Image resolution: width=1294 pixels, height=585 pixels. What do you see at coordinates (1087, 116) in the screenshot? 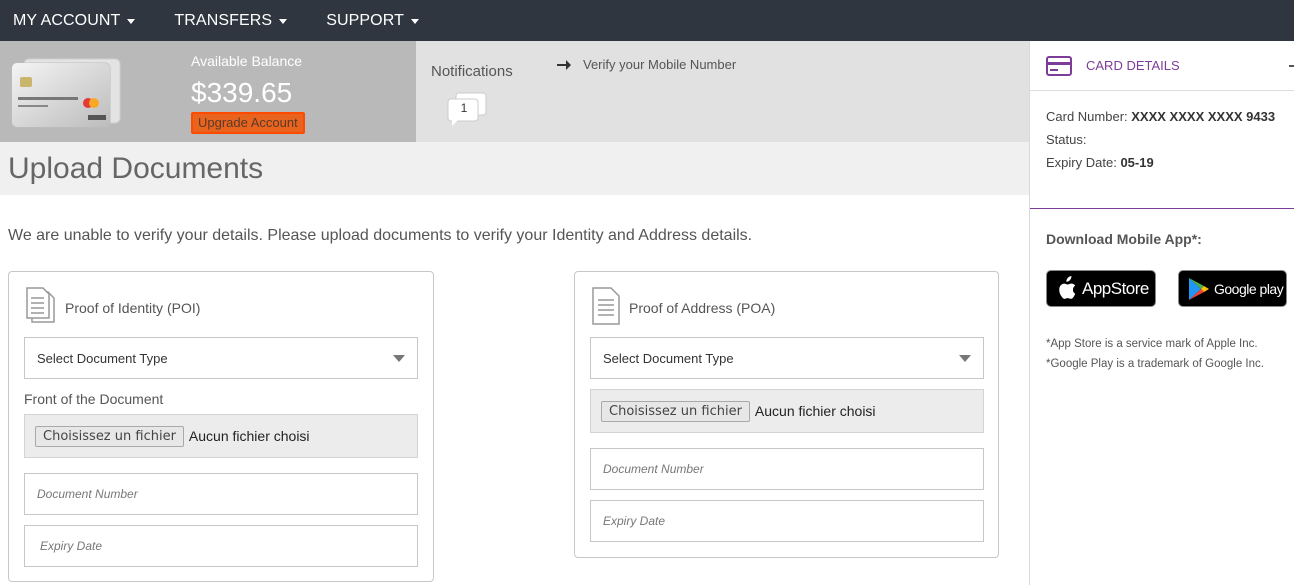
I see `card-number-label: Card Number:` at bounding box center [1087, 116].